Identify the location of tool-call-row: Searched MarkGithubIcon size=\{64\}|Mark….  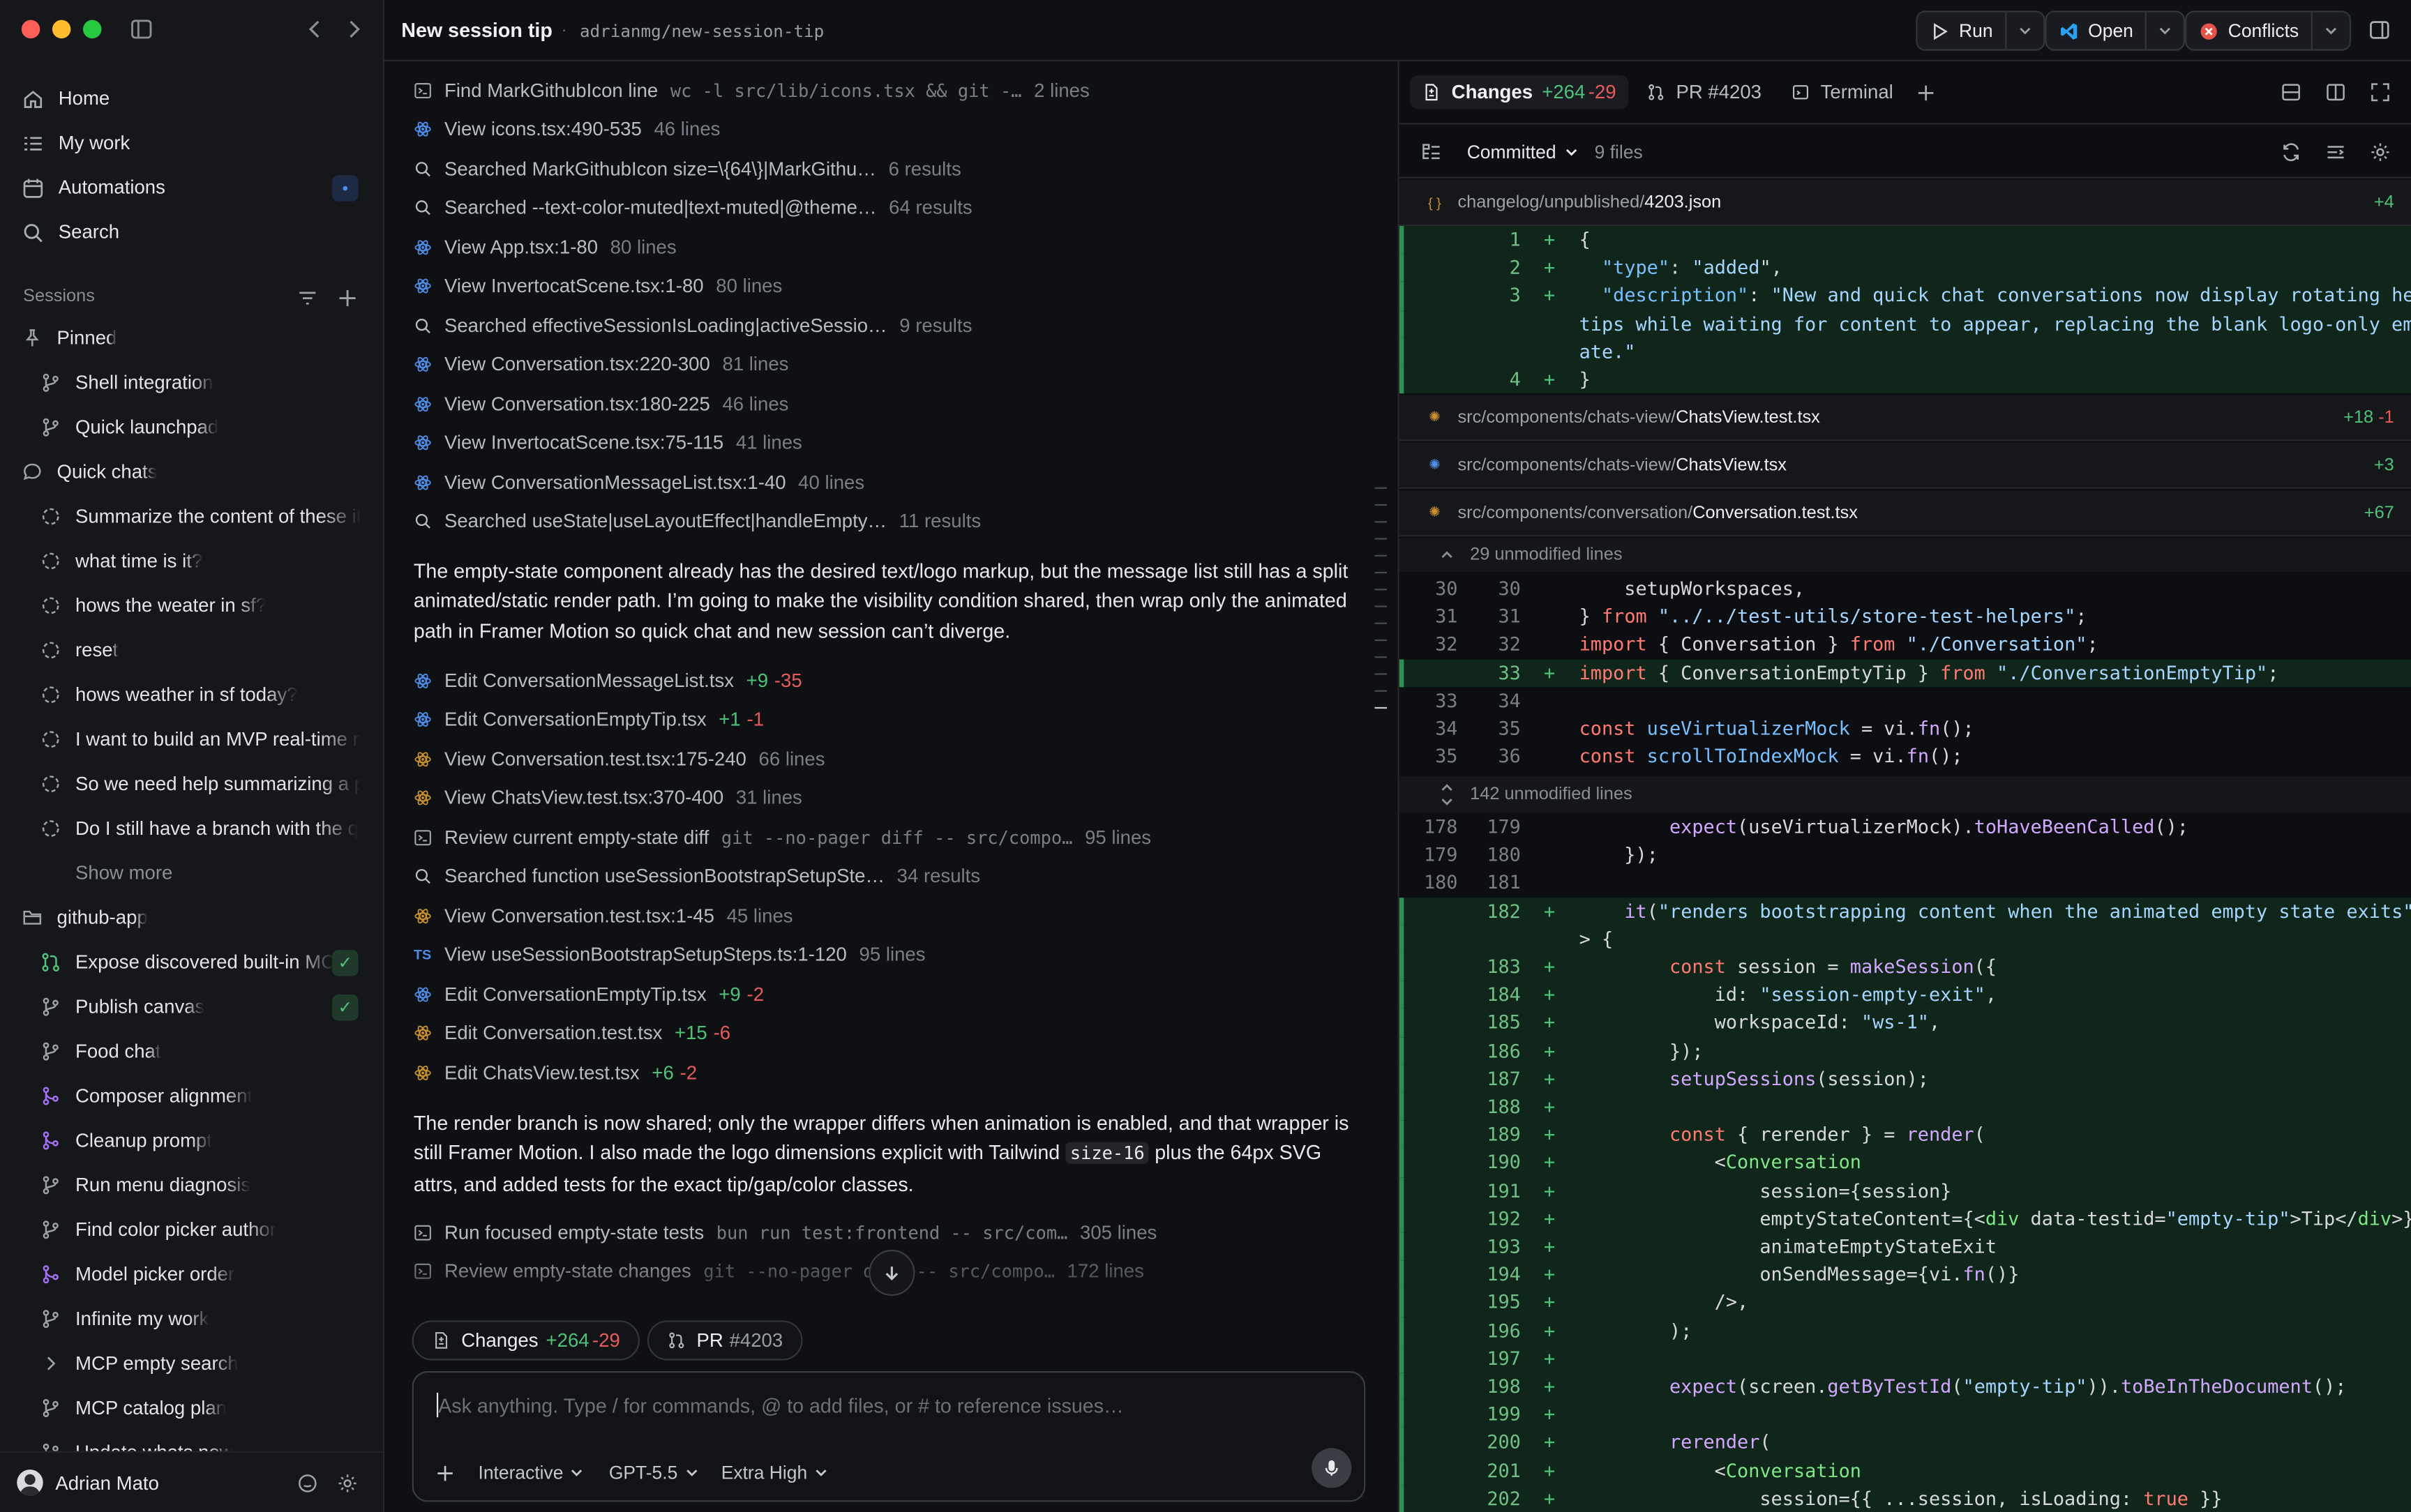
(687, 168).